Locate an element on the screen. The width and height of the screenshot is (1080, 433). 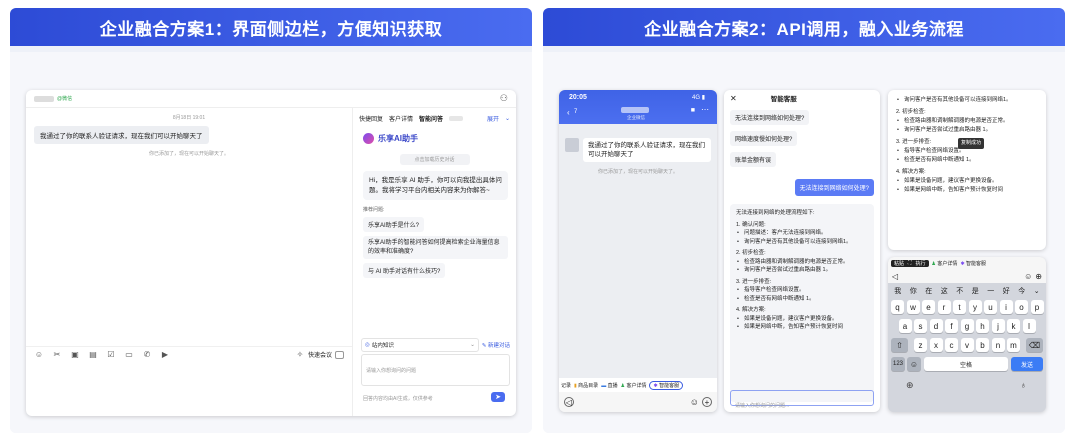
num-key: 123 is located at coordinates (898, 364).